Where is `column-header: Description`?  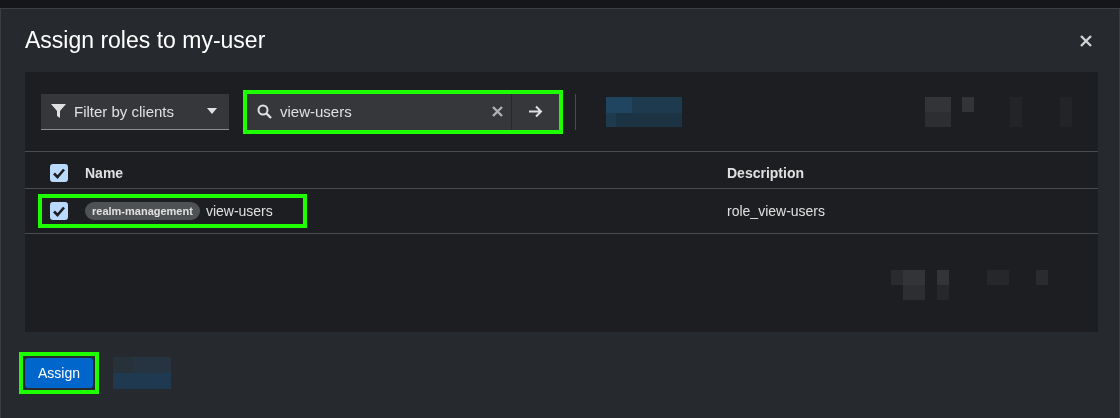
column-header: Description is located at coordinates (912, 170).